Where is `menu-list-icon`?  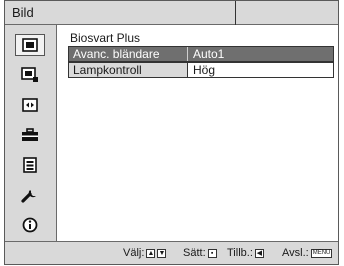
menu-list-icon is located at coordinates (30, 165).